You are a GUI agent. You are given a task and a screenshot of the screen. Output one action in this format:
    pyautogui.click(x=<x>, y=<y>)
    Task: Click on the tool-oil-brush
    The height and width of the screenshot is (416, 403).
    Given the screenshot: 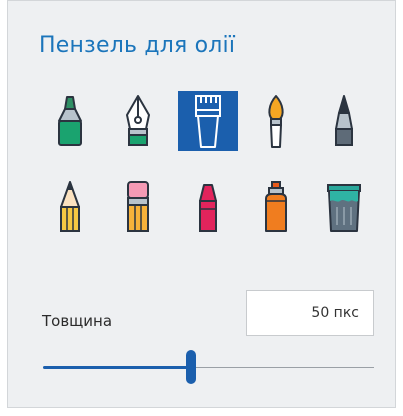 What is the action you would take?
    pyautogui.click(x=208, y=121)
    